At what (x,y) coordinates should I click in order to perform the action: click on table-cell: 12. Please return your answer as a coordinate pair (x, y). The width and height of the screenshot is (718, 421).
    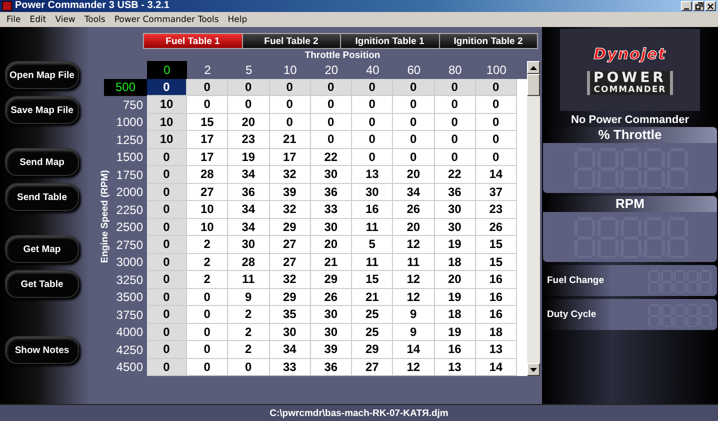
    Looking at the image, I should click on (413, 245).